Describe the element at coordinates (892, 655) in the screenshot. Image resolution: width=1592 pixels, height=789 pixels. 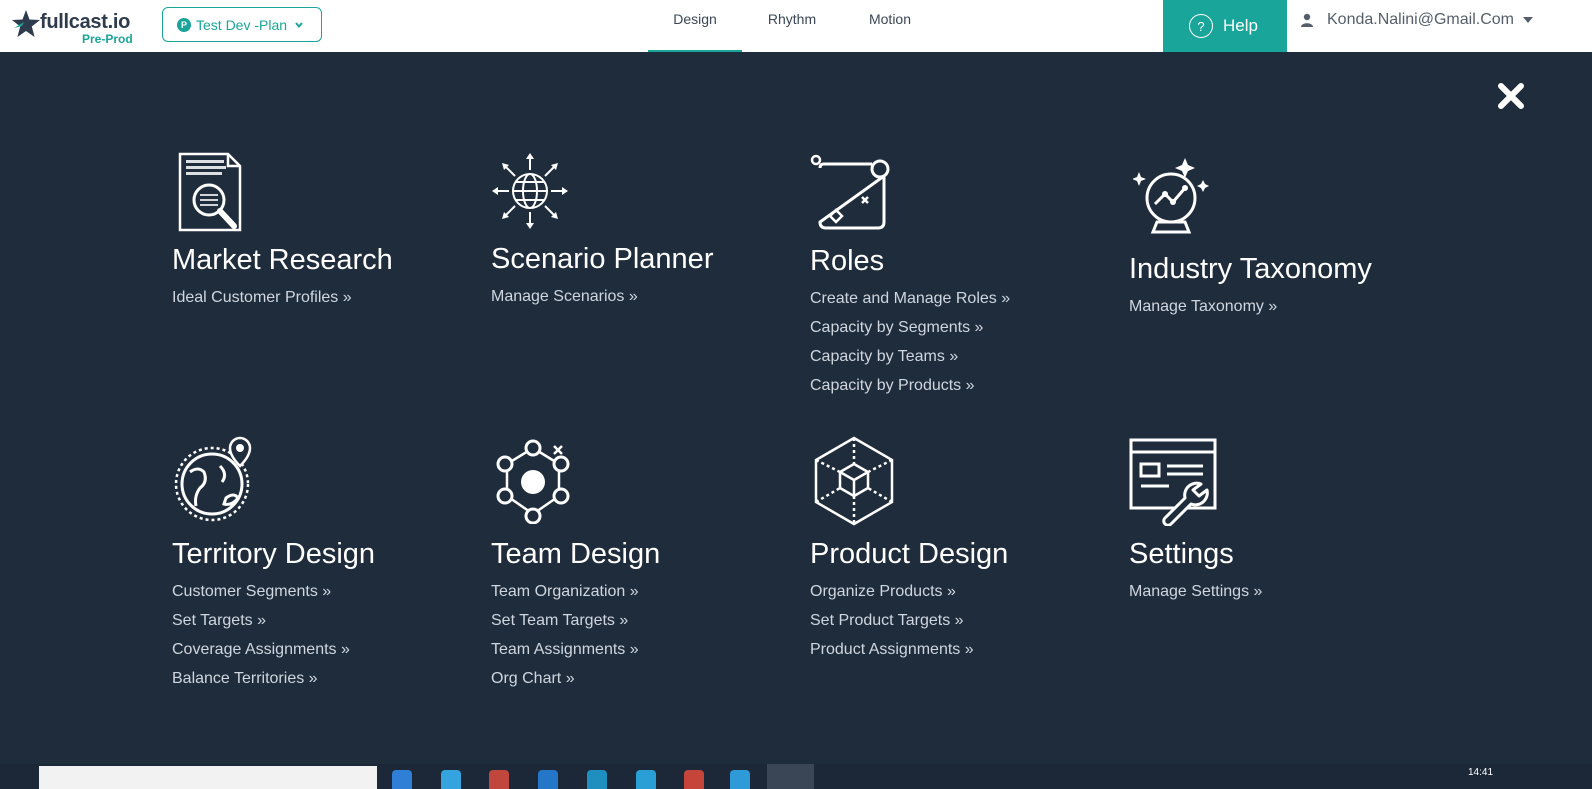
I see `link-product-assignments: Product Assignments »` at that location.